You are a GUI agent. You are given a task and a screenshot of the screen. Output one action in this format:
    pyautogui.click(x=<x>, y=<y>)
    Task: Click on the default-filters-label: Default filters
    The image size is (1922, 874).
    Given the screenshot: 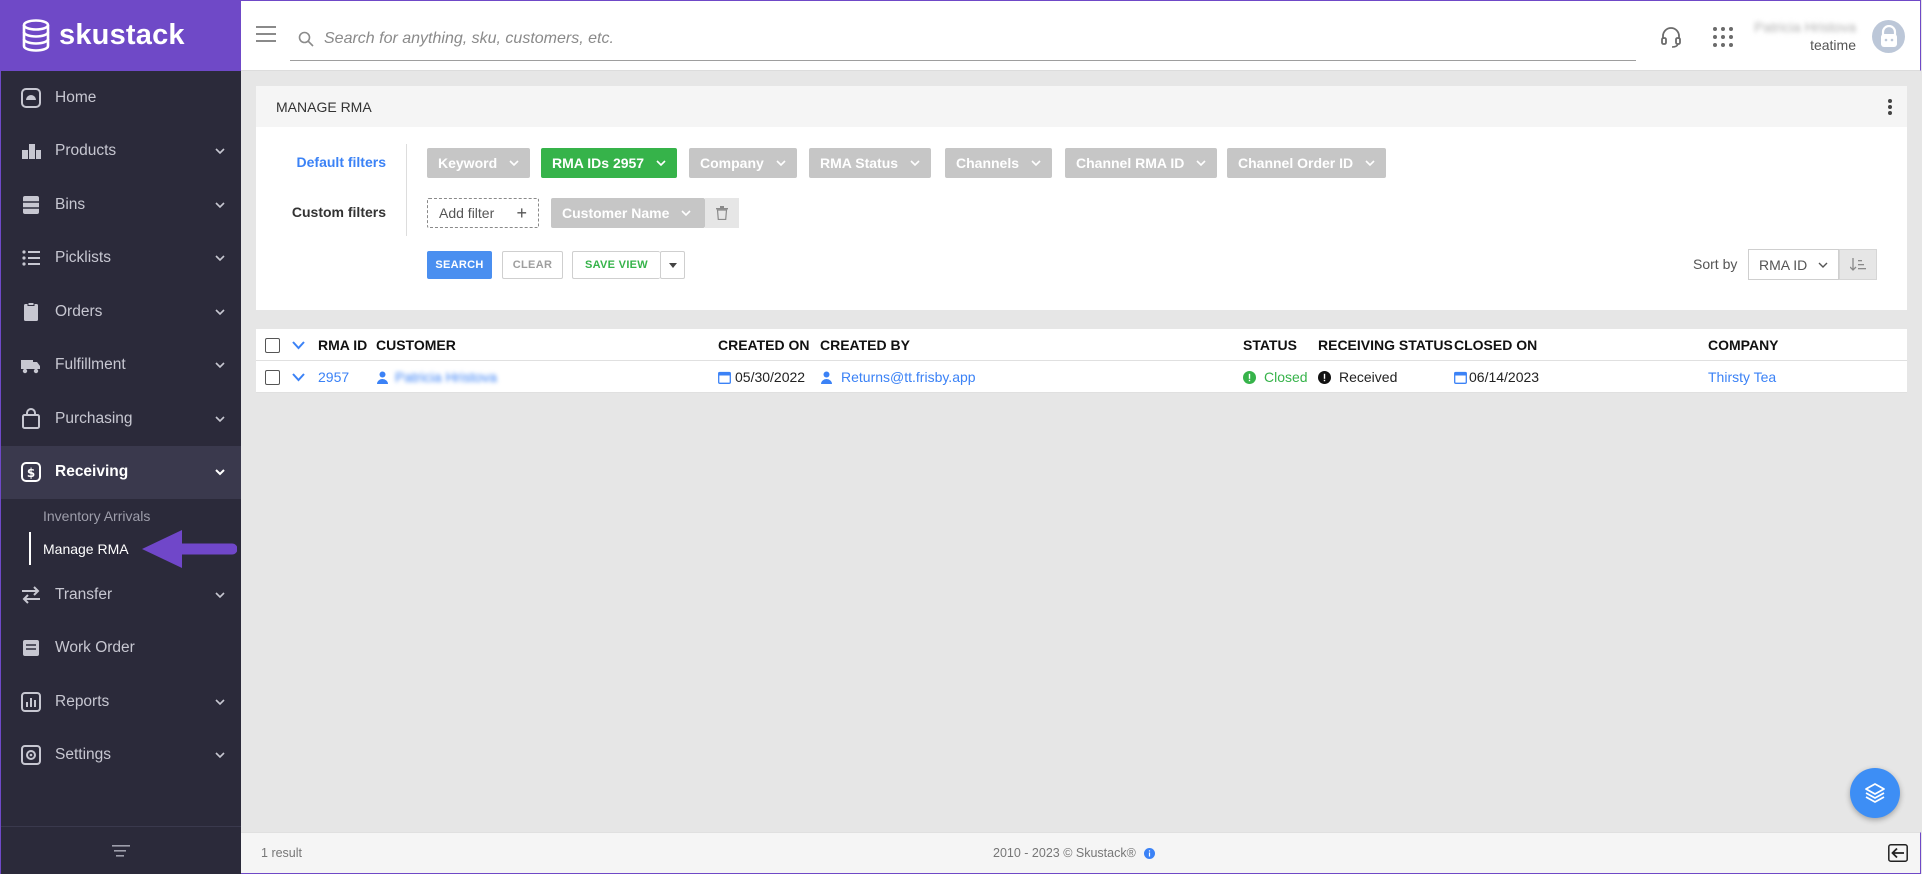 What is the action you would take?
    pyautogui.click(x=341, y=162)
    